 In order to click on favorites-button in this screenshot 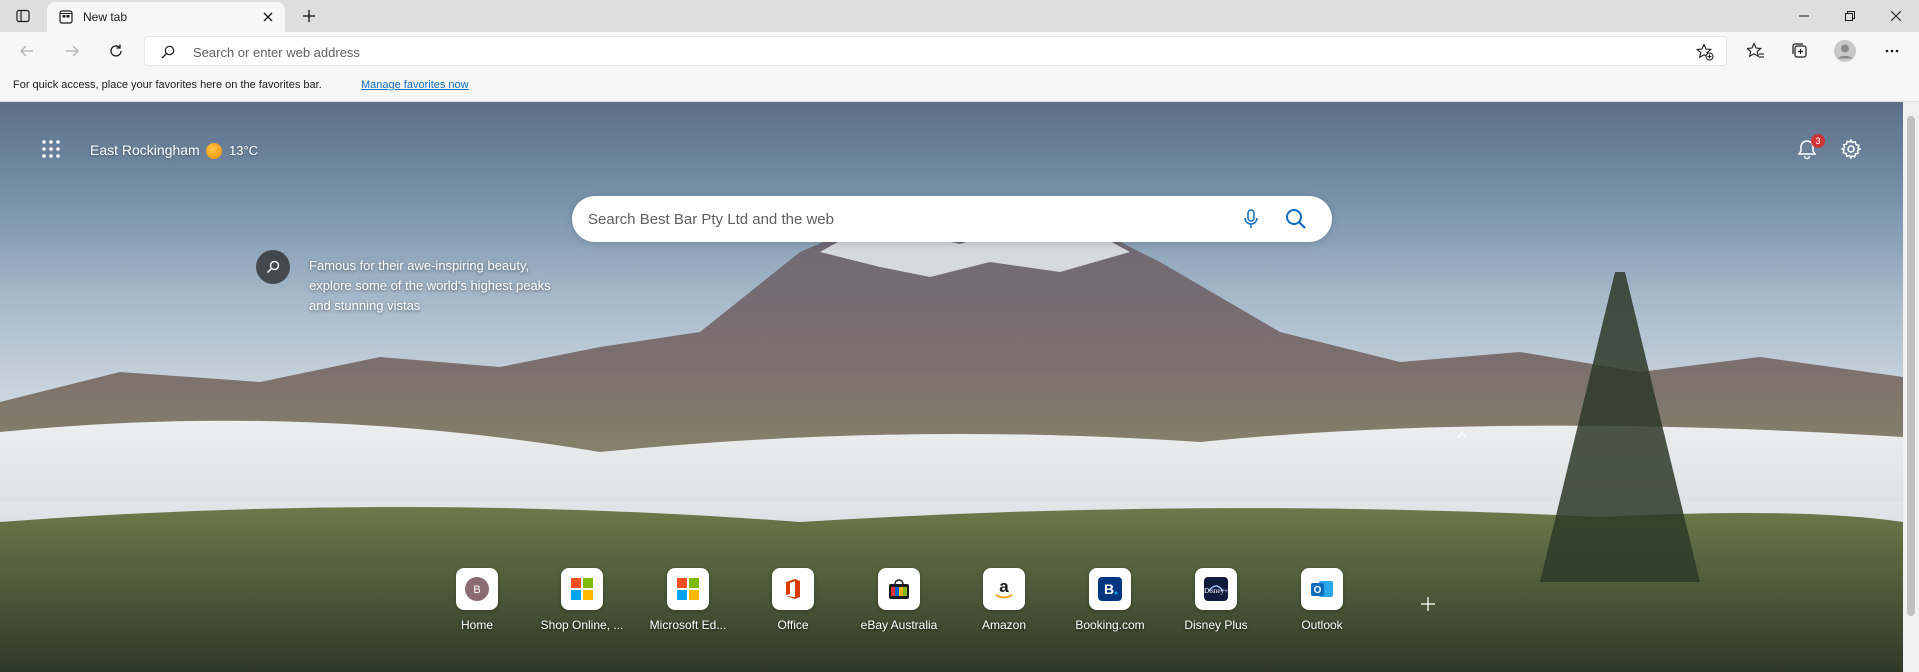, I will do `click(1756, 51)`.